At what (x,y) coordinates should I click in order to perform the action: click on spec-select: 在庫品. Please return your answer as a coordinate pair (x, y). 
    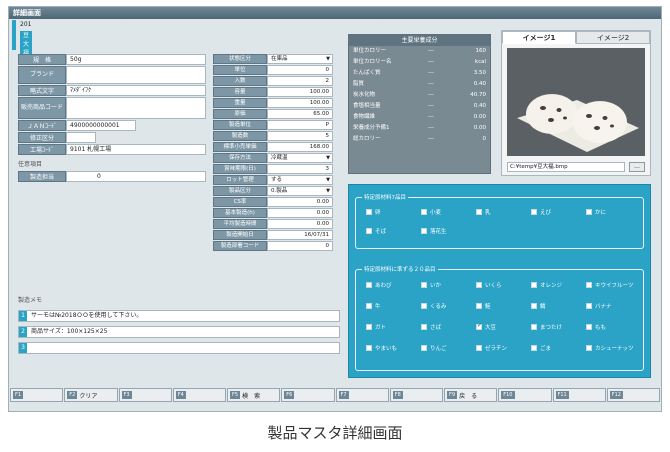
    Looking at the image, I should click on (300, 59).